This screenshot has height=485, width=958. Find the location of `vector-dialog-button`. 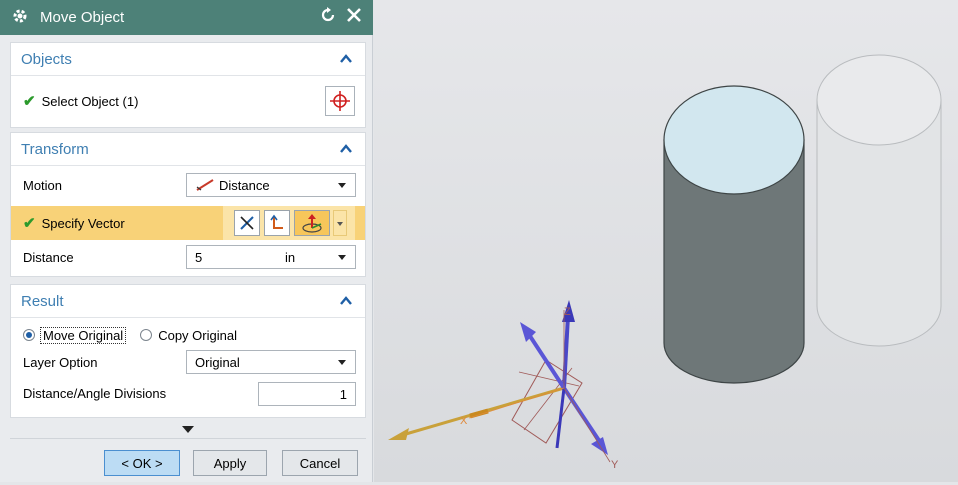

vector-dialog-button is located at coordinates (277, 223).